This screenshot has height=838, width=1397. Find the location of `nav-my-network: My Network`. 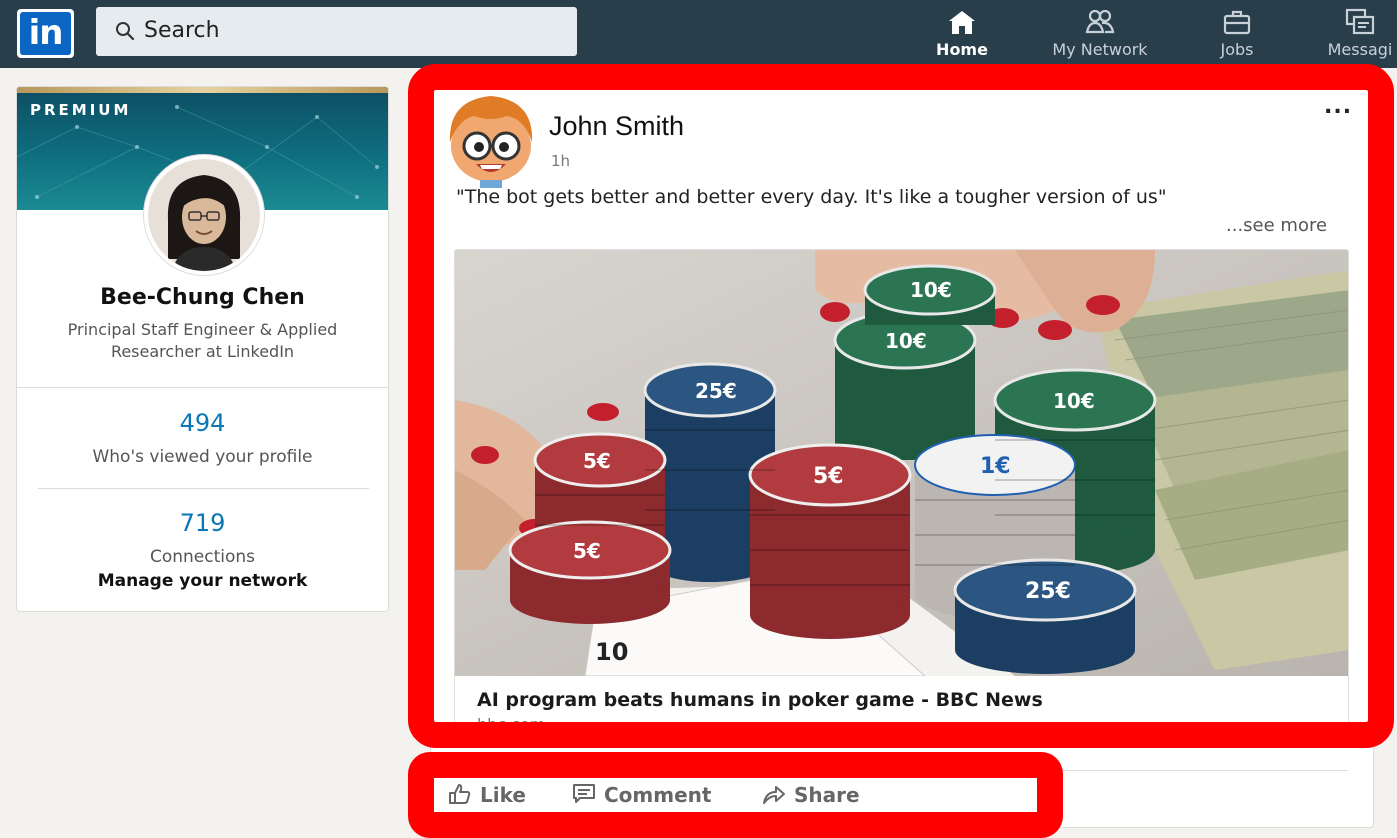

nav-my-network: My Network is located at coordinates (1100, 36).